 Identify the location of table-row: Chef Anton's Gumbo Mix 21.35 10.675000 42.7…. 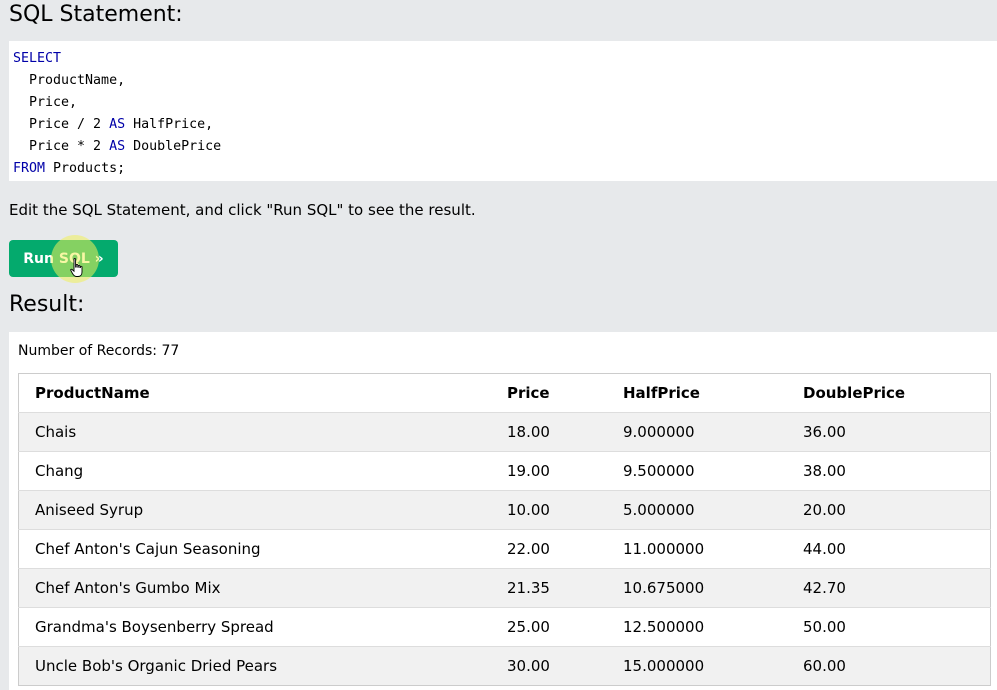
(504, 588).